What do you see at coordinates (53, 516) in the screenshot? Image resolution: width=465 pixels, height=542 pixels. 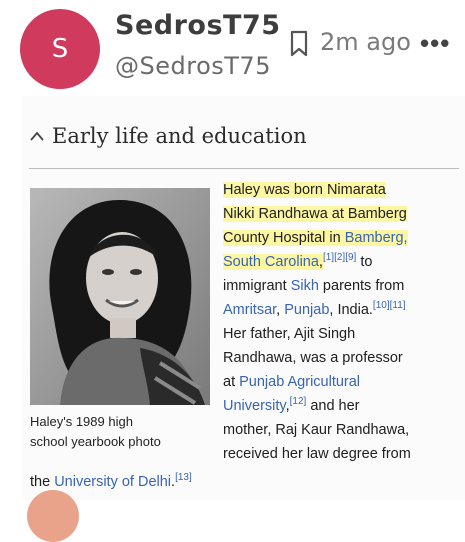 I see `next-post-avatar` at bounding box center [53, 516].